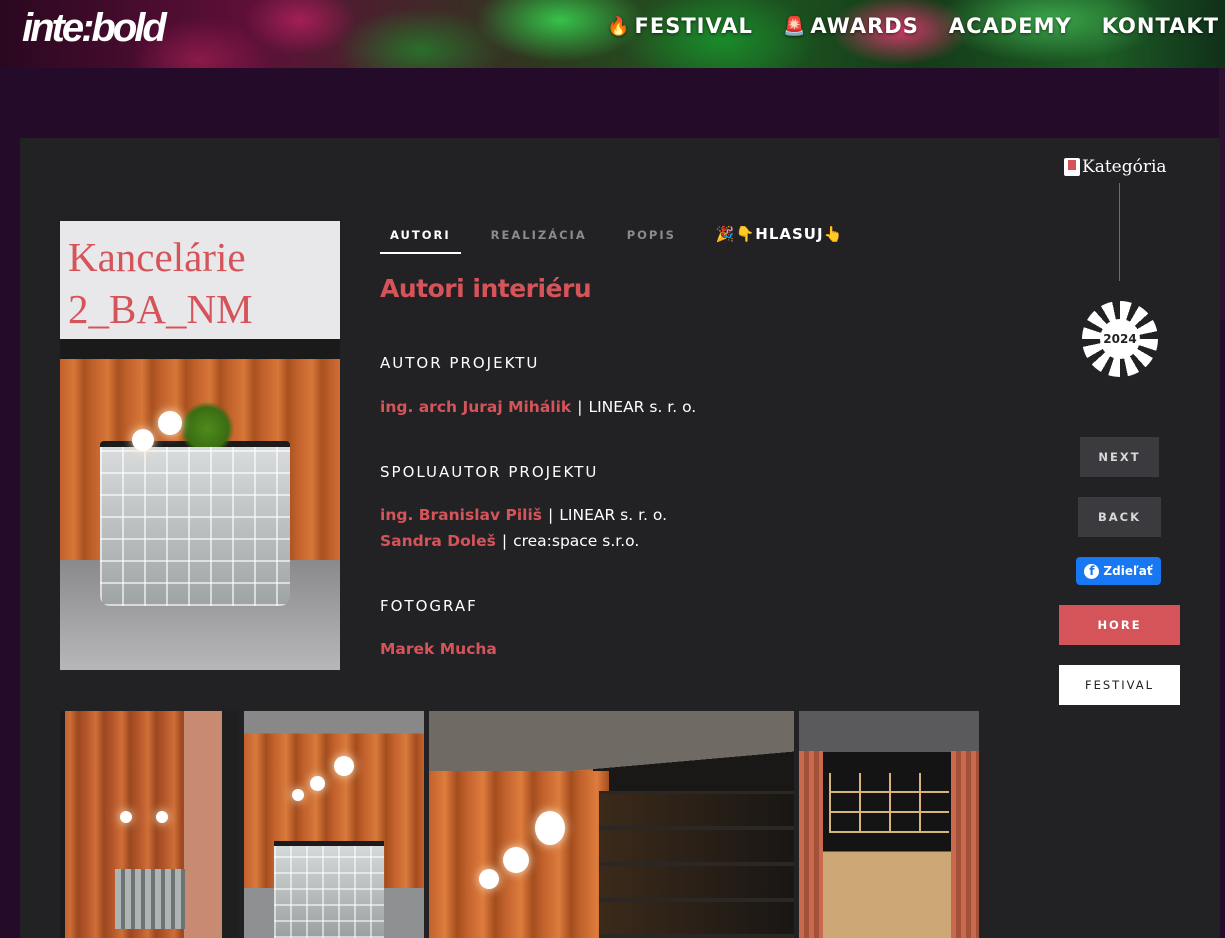 The image size is (1225, 938). I want to click on photographer-name-link: Marek Mucha, so click(438, 649).